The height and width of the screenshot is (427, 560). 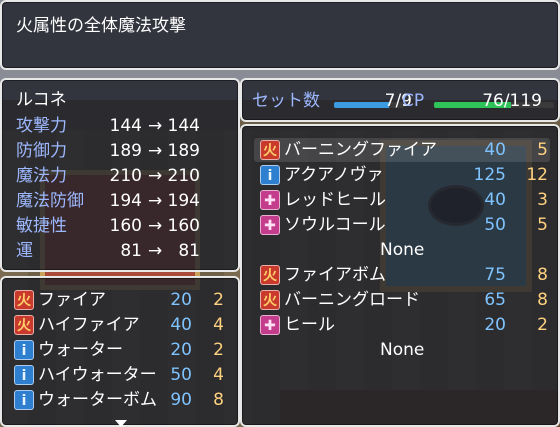 What do you see at coordinates (181, 400) in the screenshot?
I see `skill-mp-cost: 90` at bounding box center [181, 400].